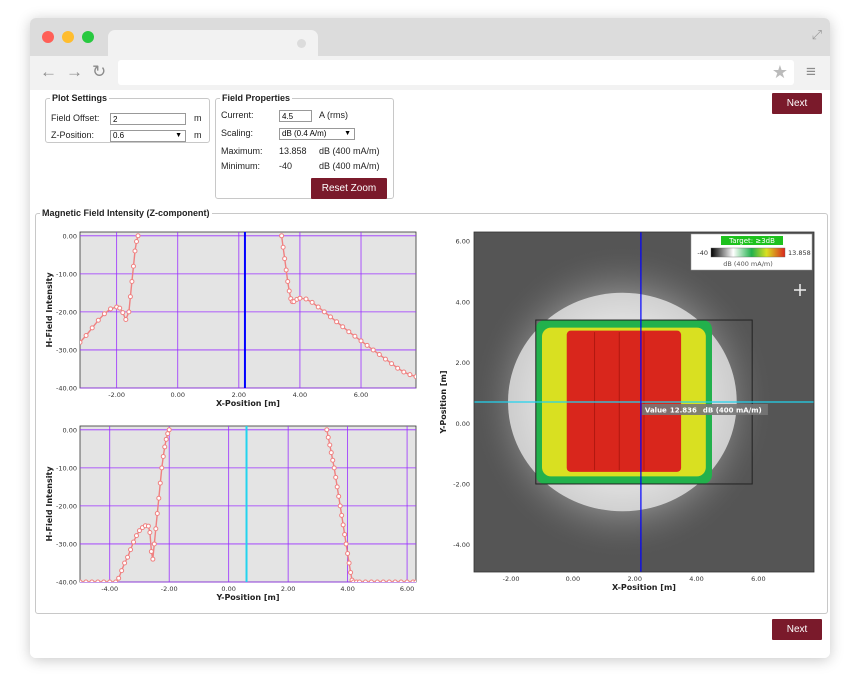  What do you see at coordinates (797, 629) in the screenshot?
I see `next-button-bottom: Next` at bounding box center [797, 629].